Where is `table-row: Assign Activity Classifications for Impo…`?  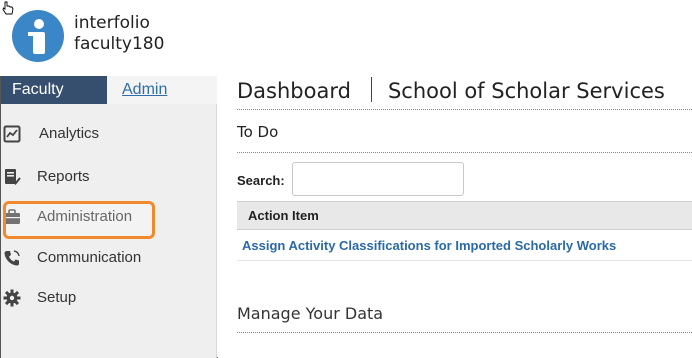
table-row: Assign Activity Classifications for Impo… is located at coordinates (464, 245).